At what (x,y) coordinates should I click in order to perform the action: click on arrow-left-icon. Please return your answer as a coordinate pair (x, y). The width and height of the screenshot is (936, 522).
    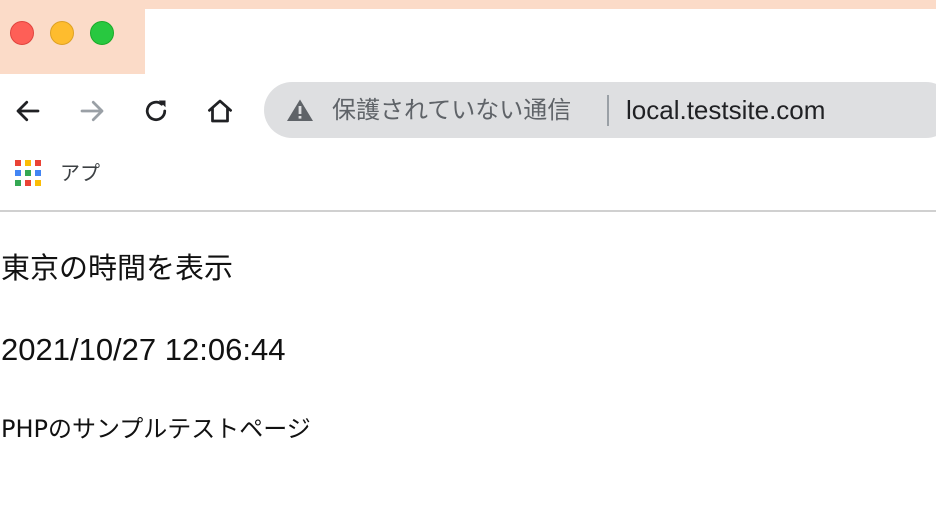
    Looking at the image, I should click on (28, 111).